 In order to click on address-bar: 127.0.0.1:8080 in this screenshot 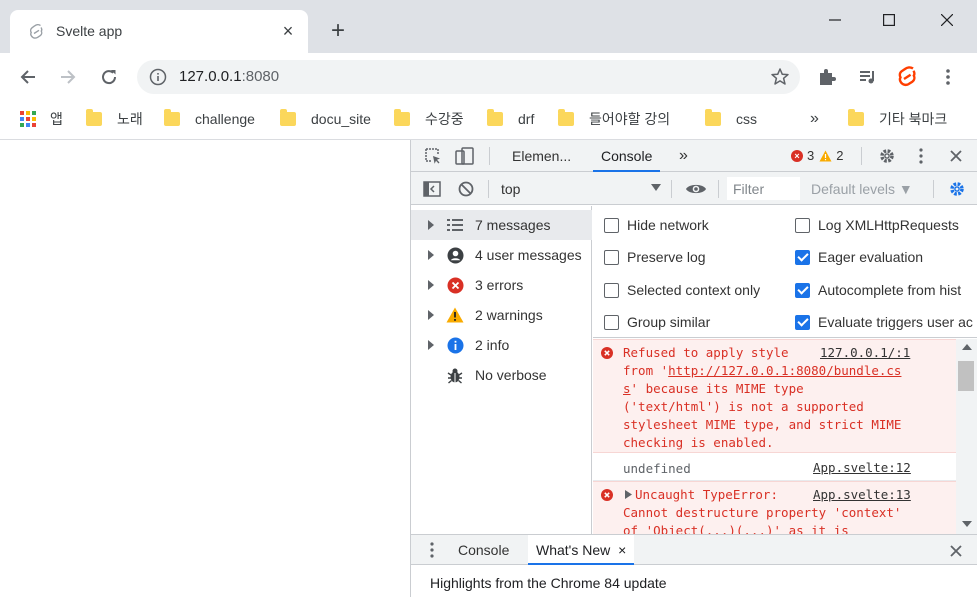, I will do `click(468, 77)`.